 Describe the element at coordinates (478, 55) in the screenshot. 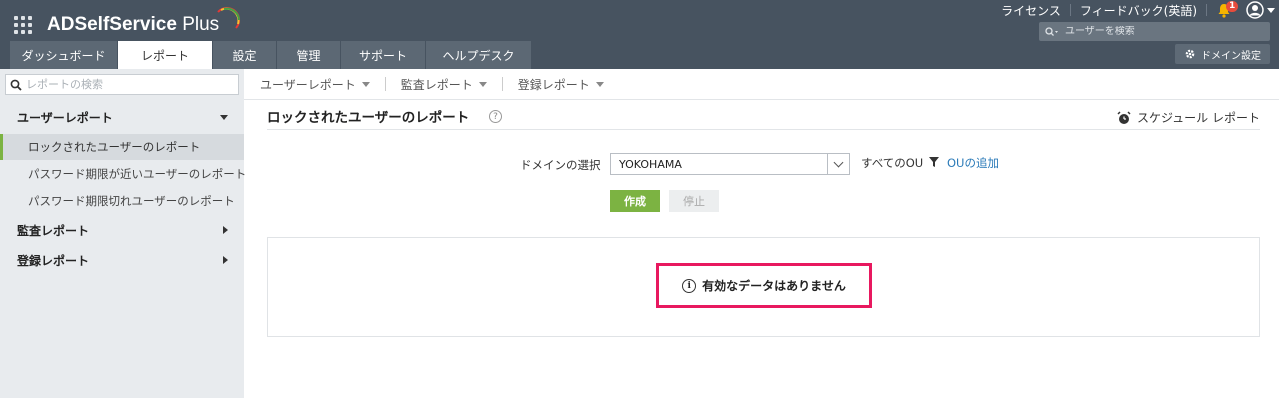

I see `tab-helpdesk: ヘルプデスク` at that location.